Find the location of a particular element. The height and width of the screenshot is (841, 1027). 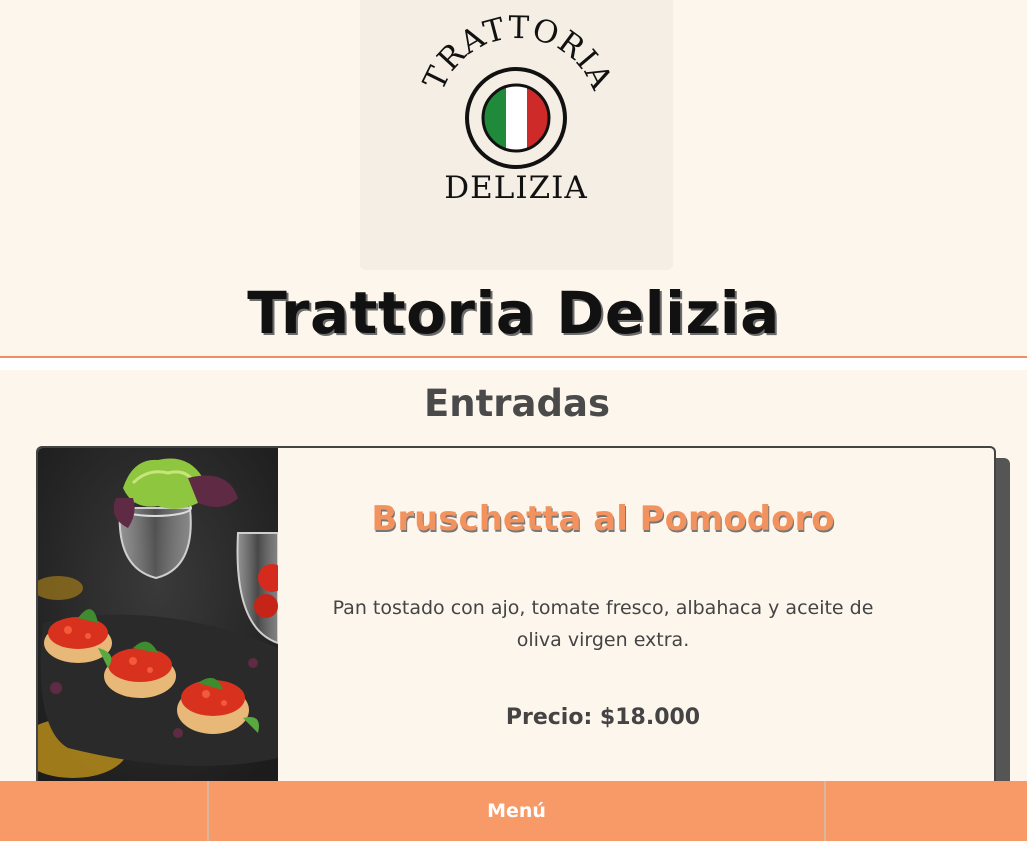

logo-emblem-icon: TRATTORIA DELIZIA is located at coordinates (517, 108).